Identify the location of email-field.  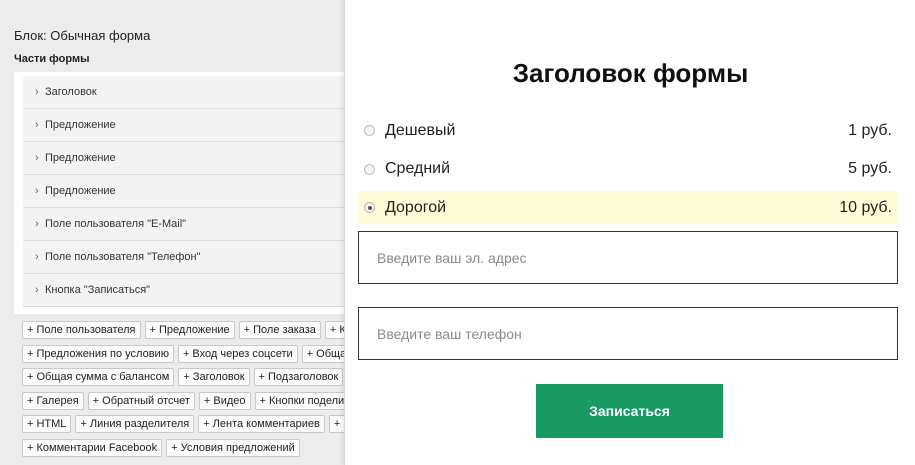
(628, 257).